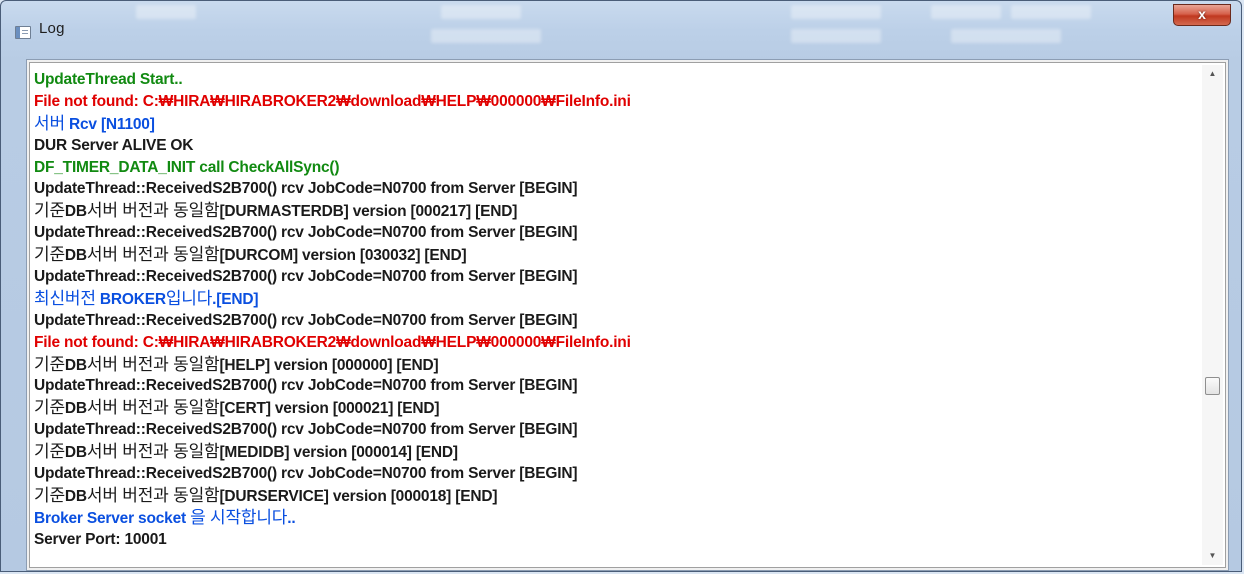  Describe the element at coordinates (108, 79) in the screenshot. I see `log-line: UpdateThread Start..` at that location.